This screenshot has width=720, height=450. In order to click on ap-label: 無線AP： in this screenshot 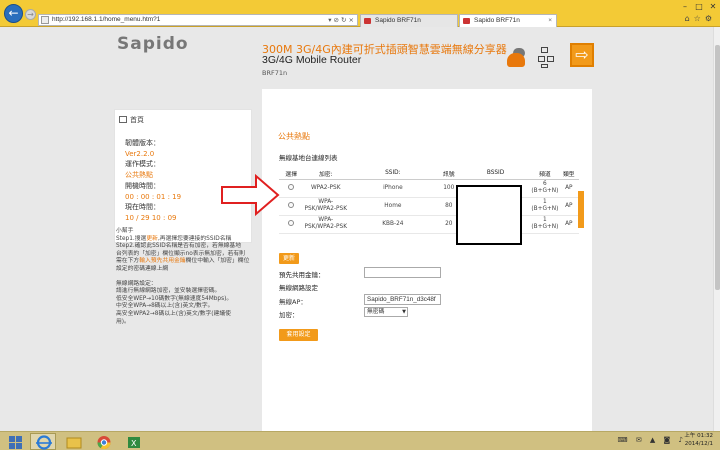, I will do `click(293, 302)`.